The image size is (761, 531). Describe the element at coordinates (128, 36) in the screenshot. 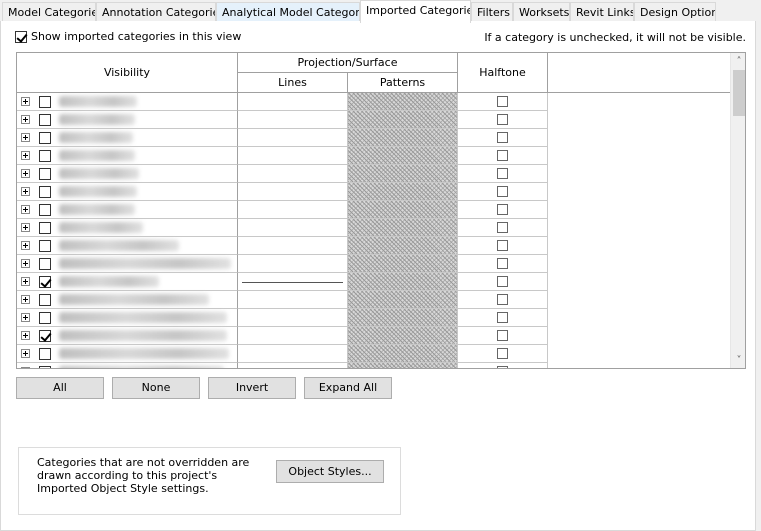

I see `show-imported-checkbox-row: Show imported categories in this view` at that location.